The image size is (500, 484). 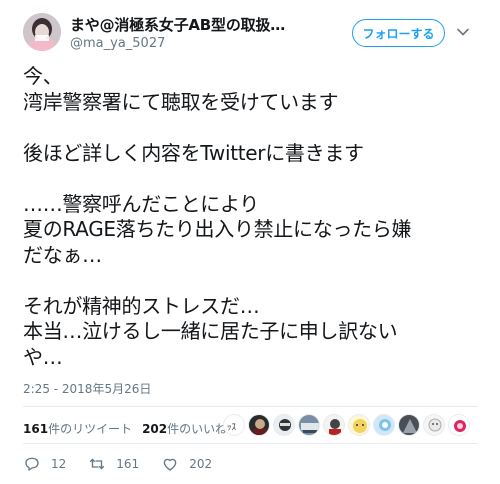 I want to click on avatar, so click(x=42, y=32).